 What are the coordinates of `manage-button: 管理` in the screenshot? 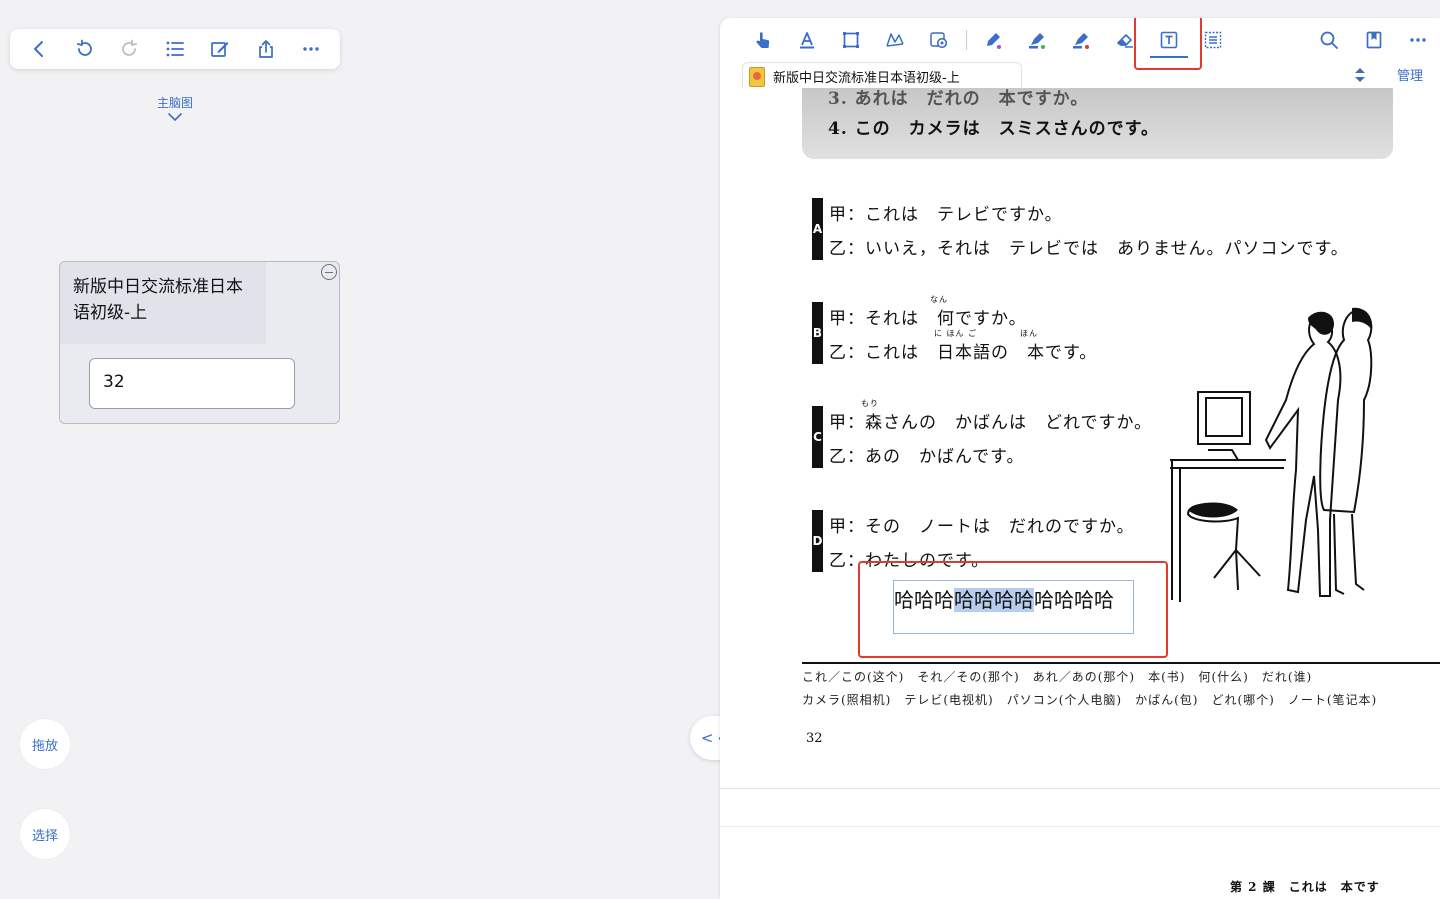 It's located at (1410, 74).